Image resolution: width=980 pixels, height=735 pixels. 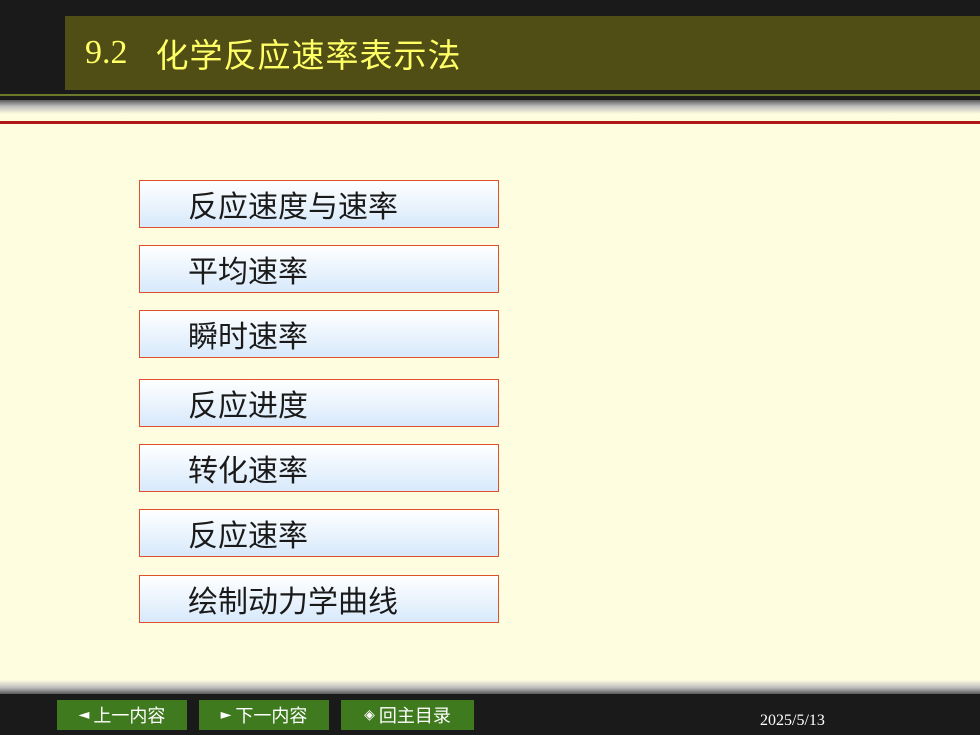 I want to click on menu-item-label: 反应进度, so click(x=248, y=406).